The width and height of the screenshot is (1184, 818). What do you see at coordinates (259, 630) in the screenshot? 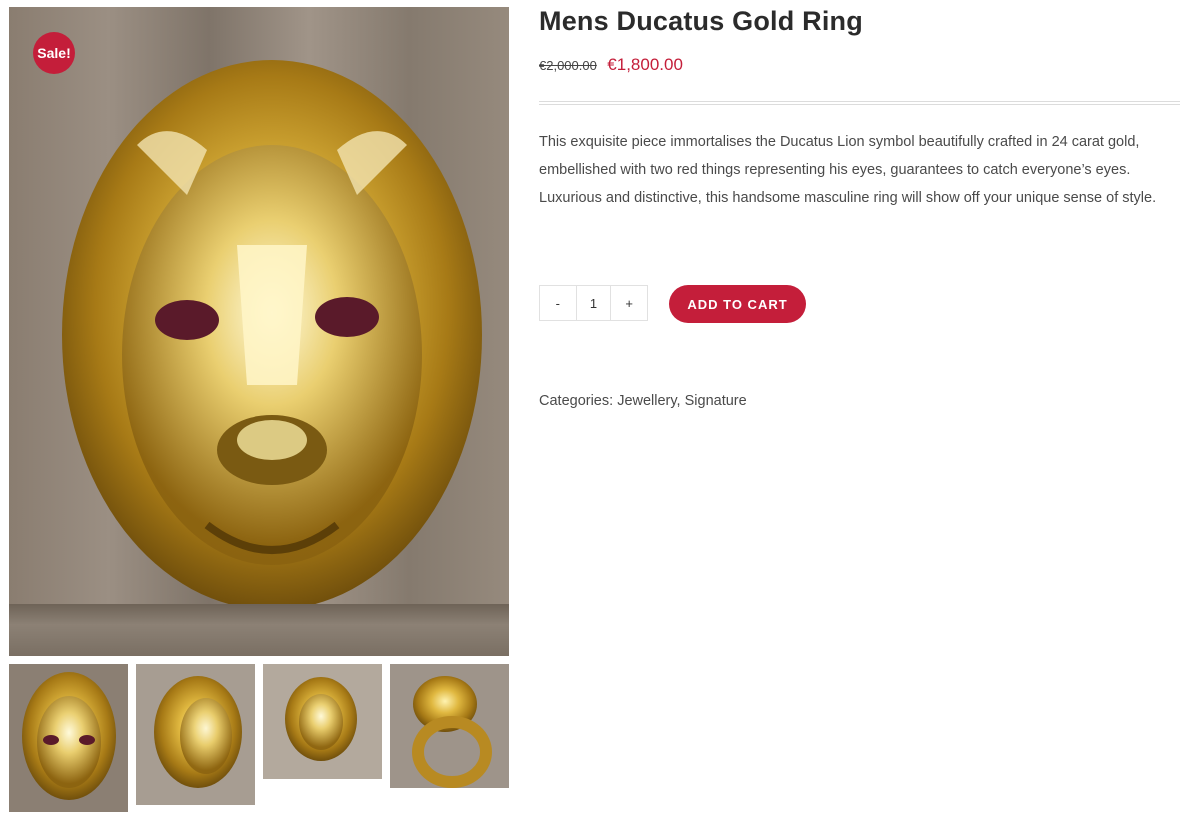
I see `wooden-plank` at bounding box center [259, 630].